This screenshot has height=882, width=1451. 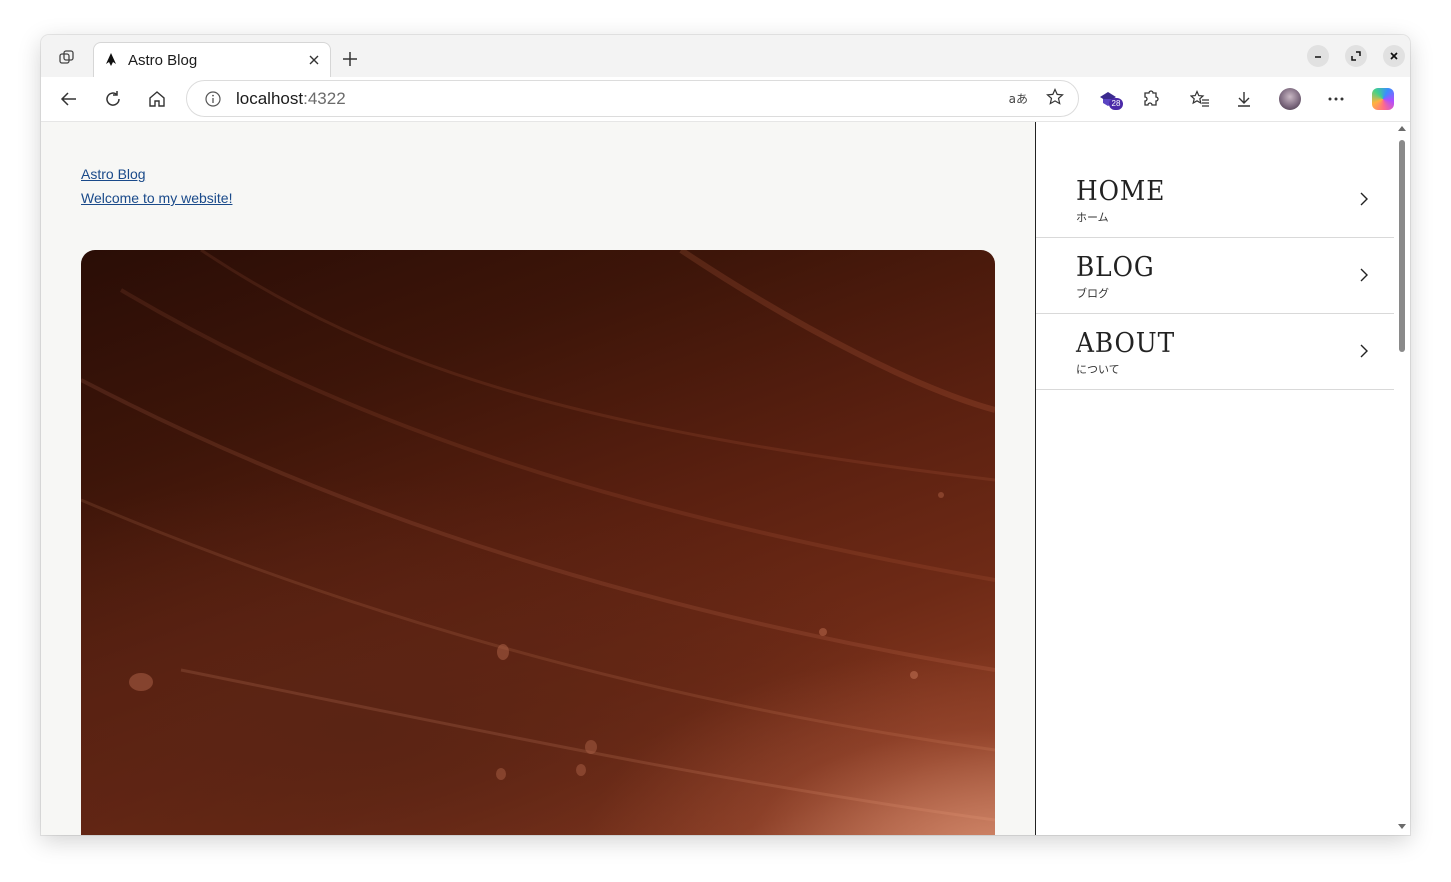 I want to click on scroll-up-arrow-icon, so click(x=1402, y=128).